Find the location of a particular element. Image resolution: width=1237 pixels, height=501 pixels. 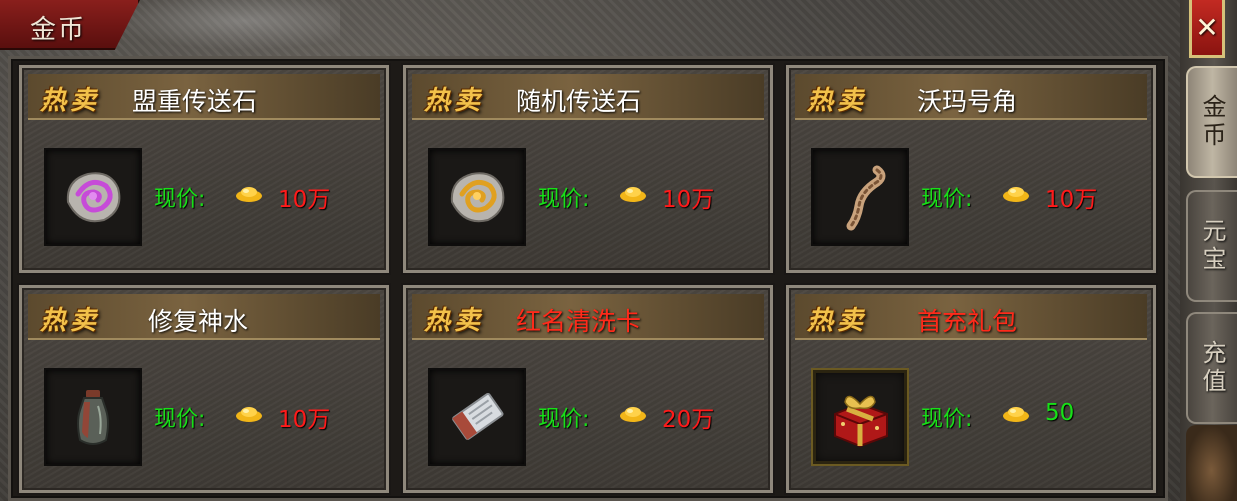

card-header: 热卖 沃玛号角 is located at coordinates (971, 97).